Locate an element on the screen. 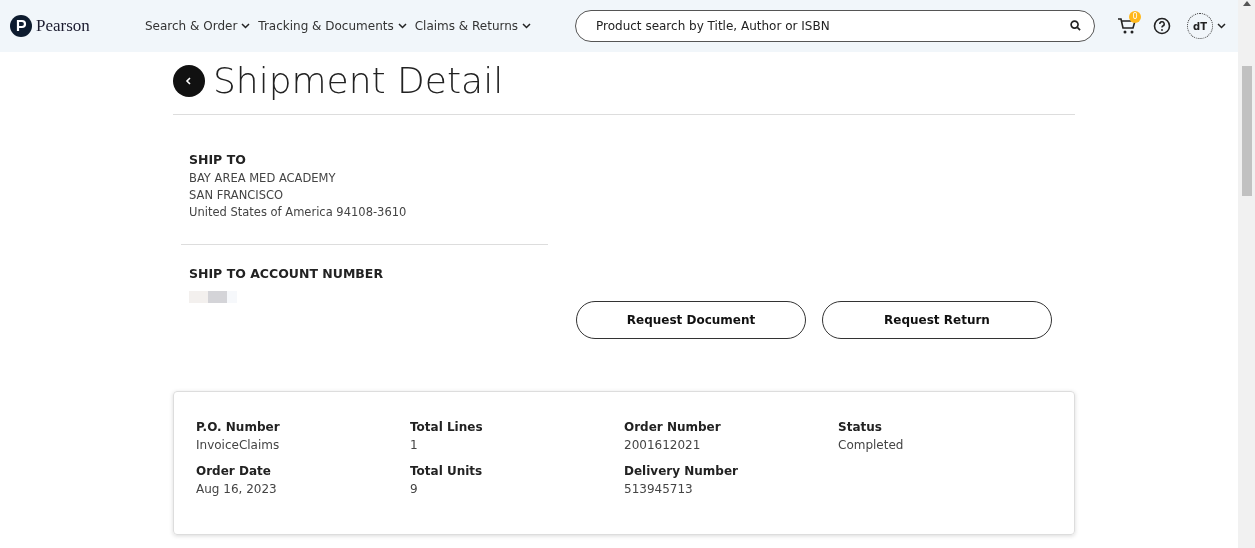 The image size is (1255, 548). cart-icon is located at coordinates (1127, 26).